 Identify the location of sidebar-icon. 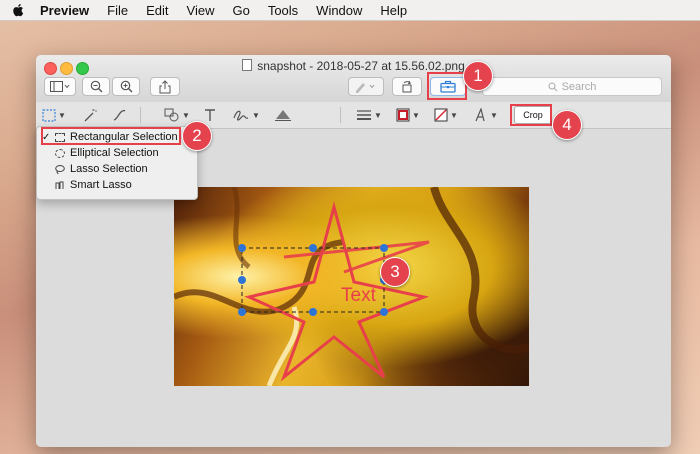
(60, 86).